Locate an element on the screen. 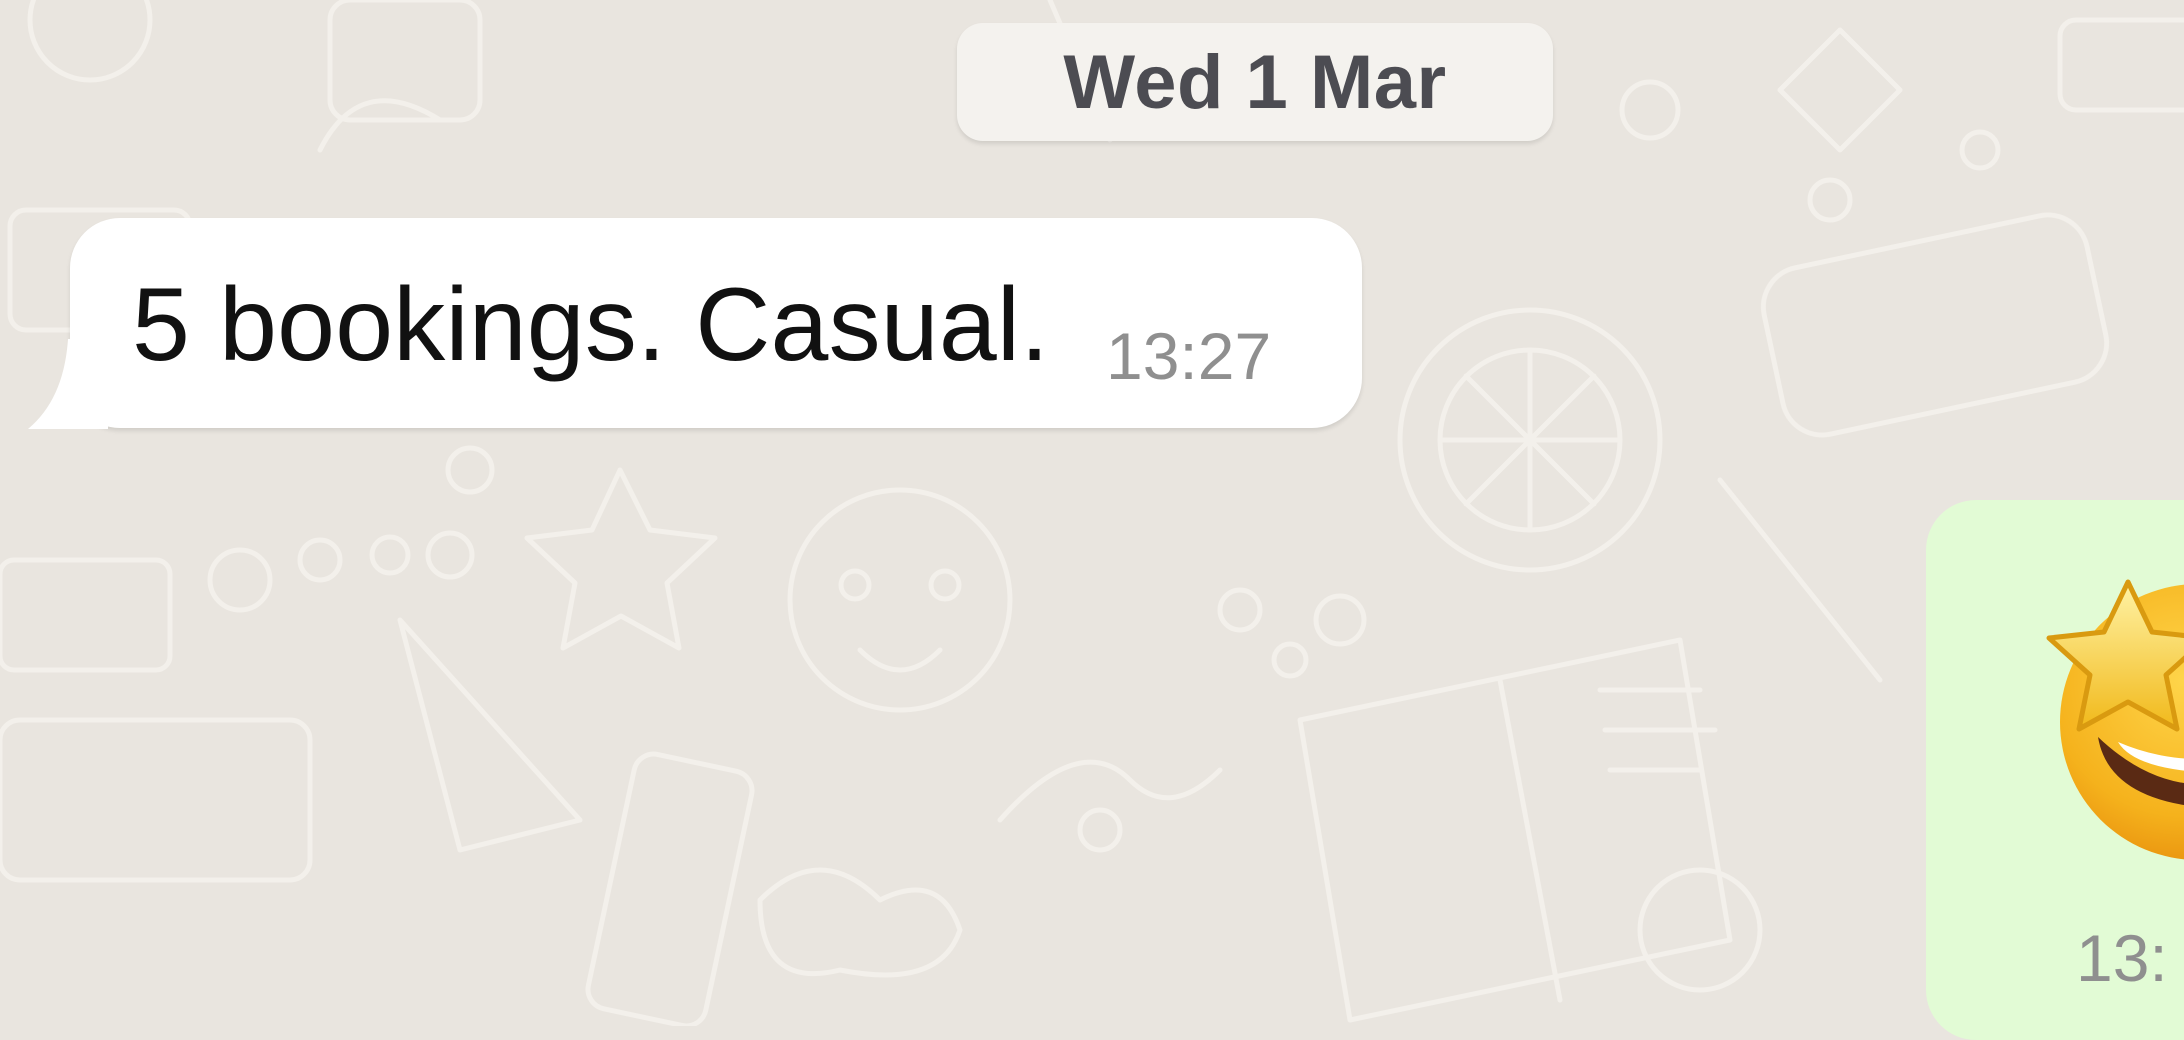 The image size is (2184, 1040). star-struck-emoji-icon is located at coordinates (2111, 712).